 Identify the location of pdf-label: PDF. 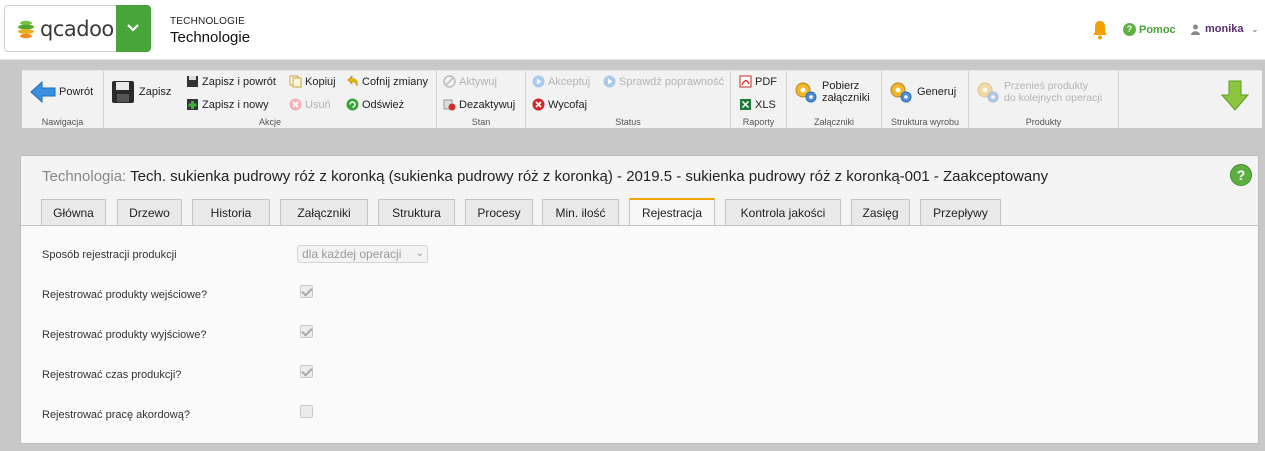
(766, 81).